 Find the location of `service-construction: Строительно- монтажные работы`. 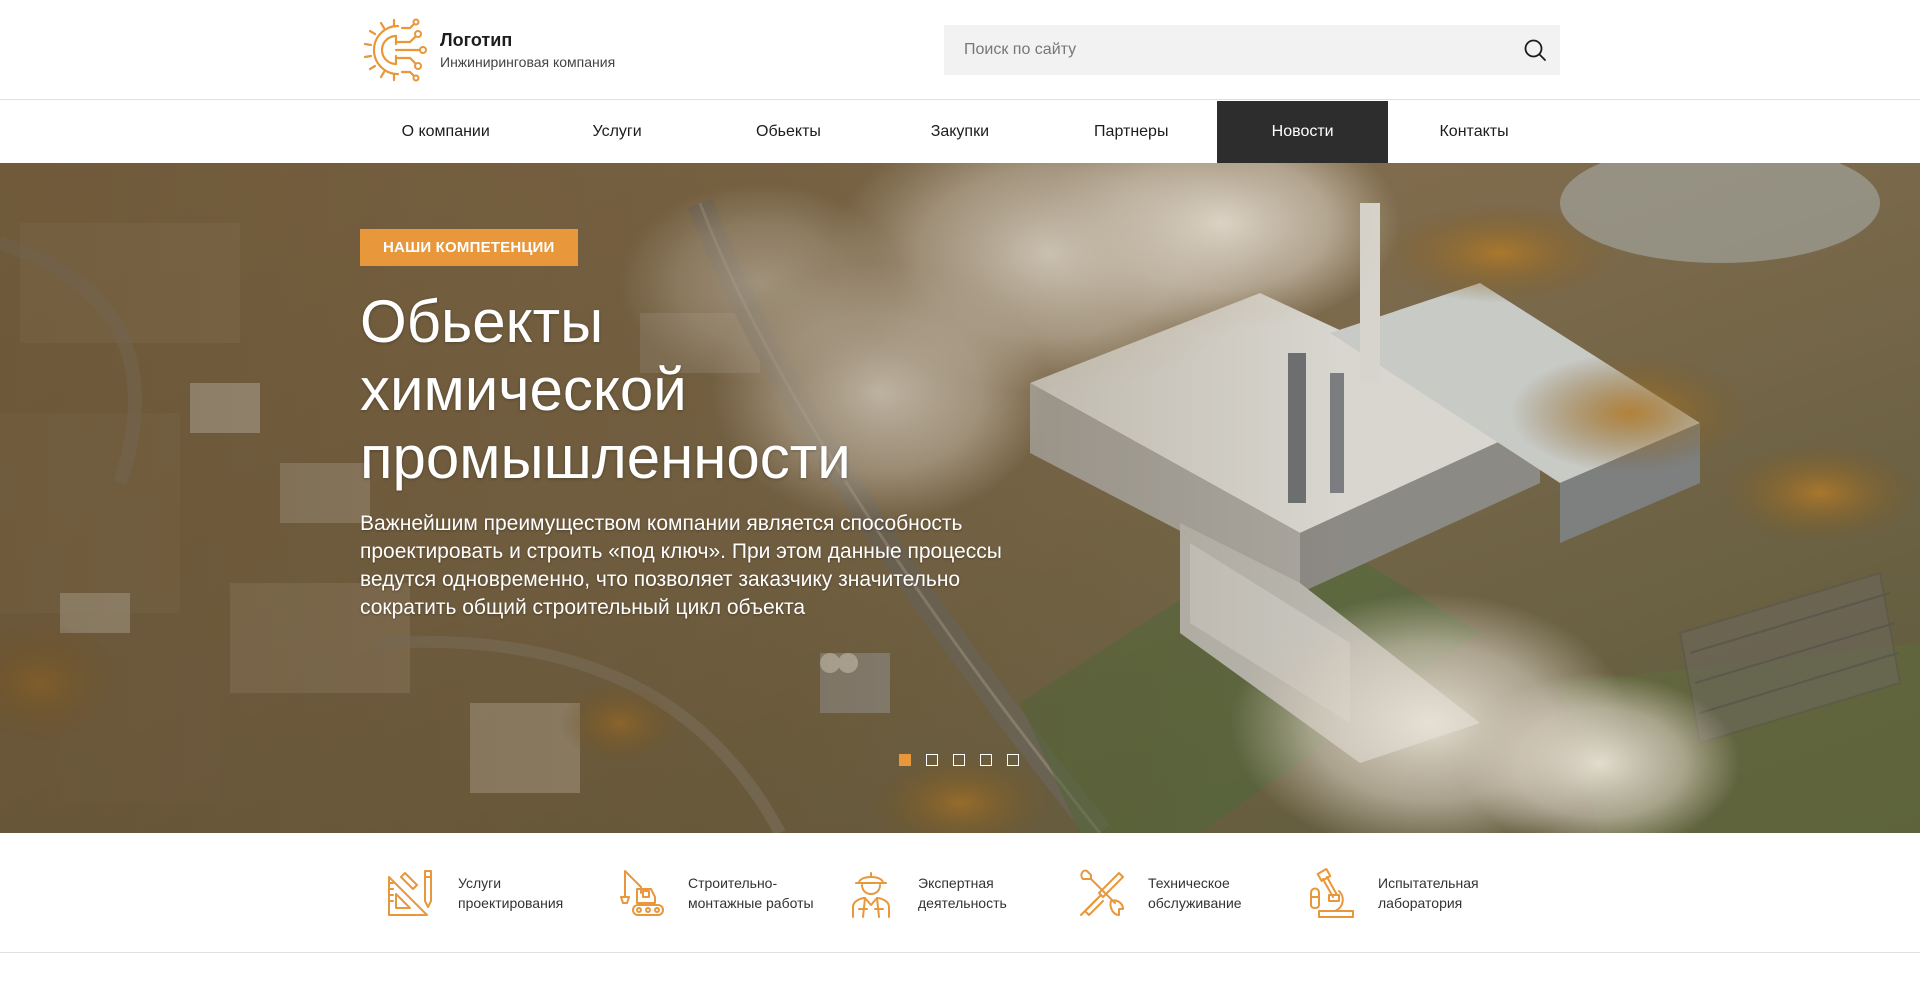

service-construction: Строительно- монтажные работы is located at coordinates (730, 893).